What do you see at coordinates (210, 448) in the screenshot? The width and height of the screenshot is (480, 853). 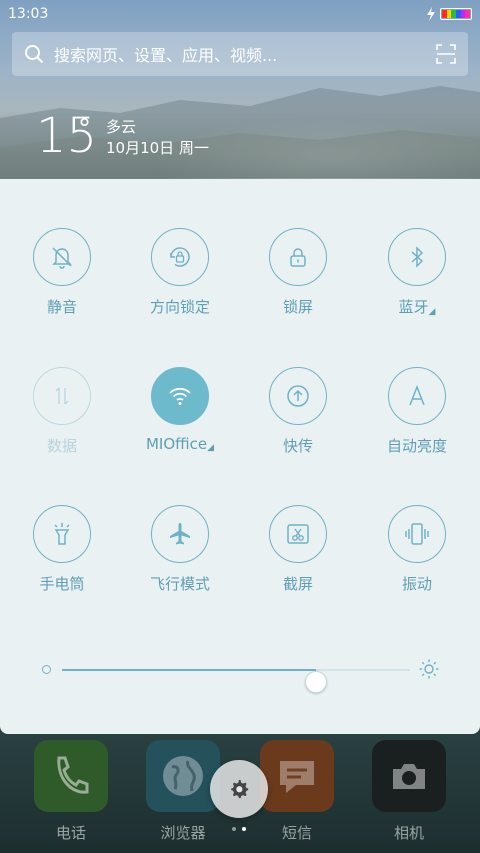 I see `wifi-menu-caret: ◢` at bounding box center [210, 448].